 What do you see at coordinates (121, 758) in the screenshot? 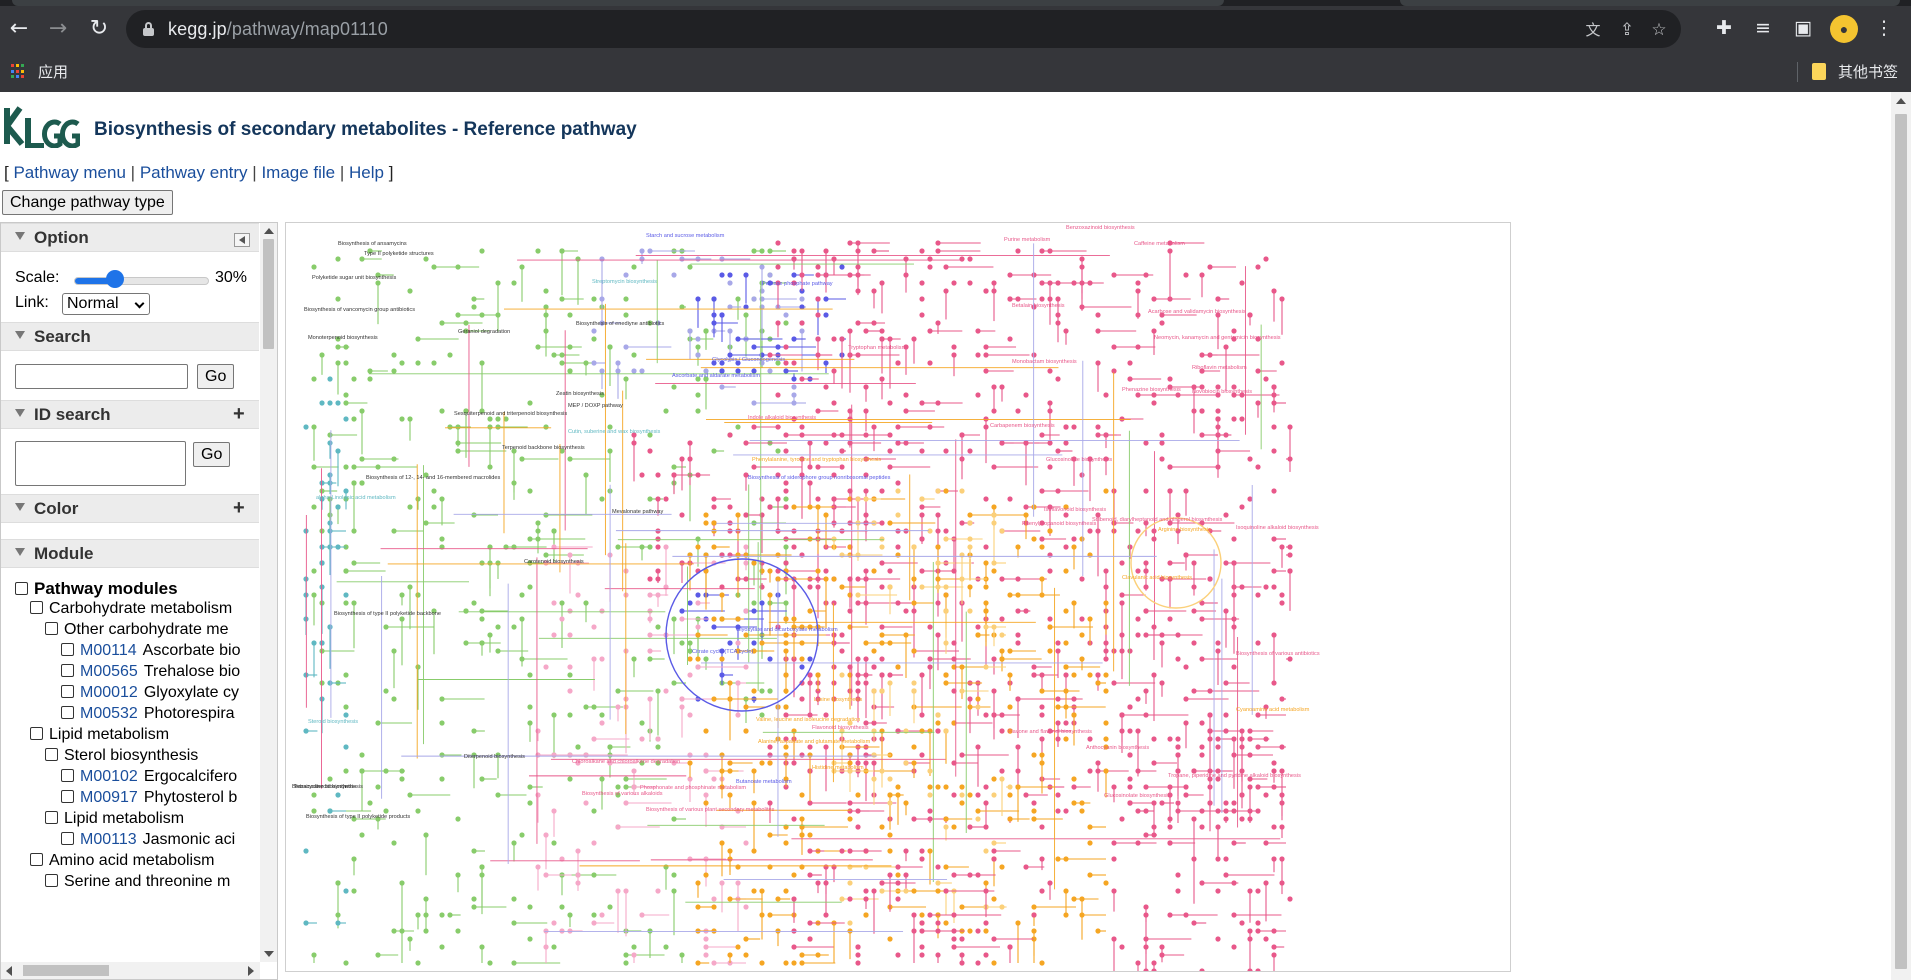
I see `module-category: Sterol biosynthesis` at bounding box center [121, 758].